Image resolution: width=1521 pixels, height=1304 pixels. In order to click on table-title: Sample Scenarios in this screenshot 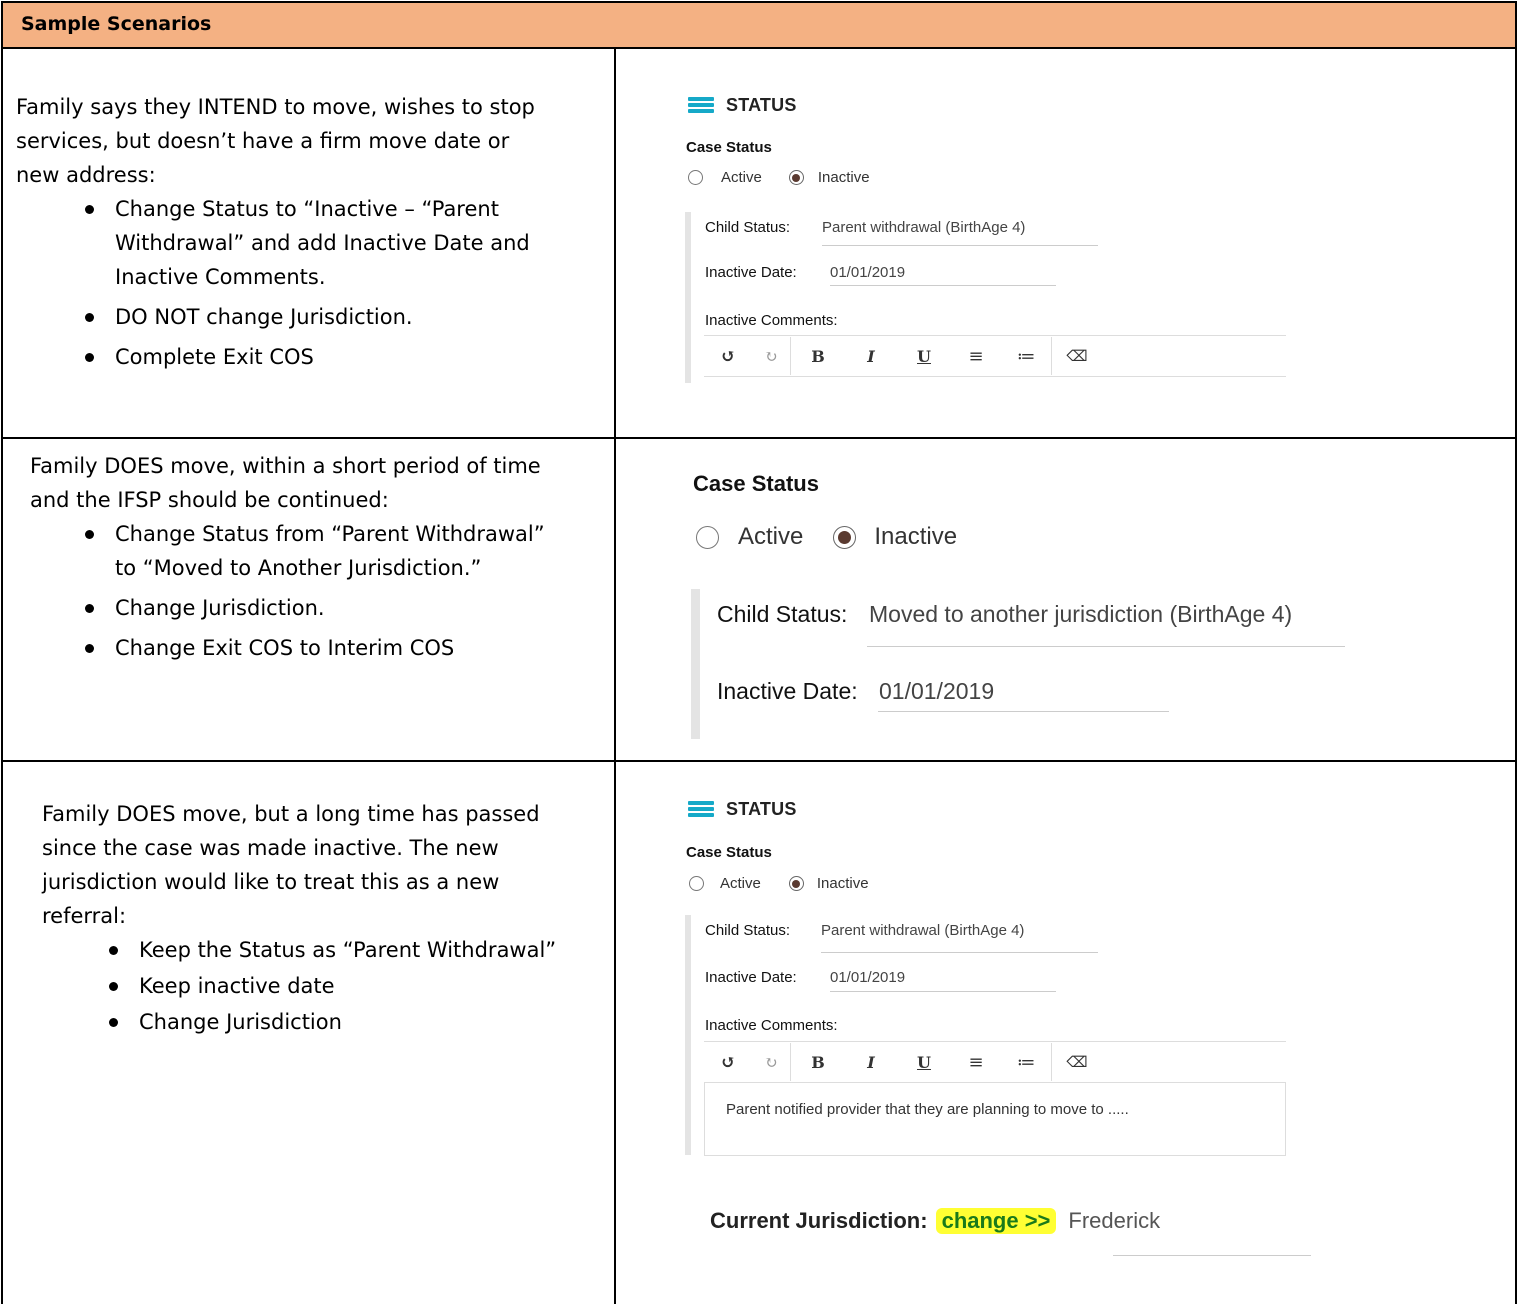, I will do `click(116, 24)`.